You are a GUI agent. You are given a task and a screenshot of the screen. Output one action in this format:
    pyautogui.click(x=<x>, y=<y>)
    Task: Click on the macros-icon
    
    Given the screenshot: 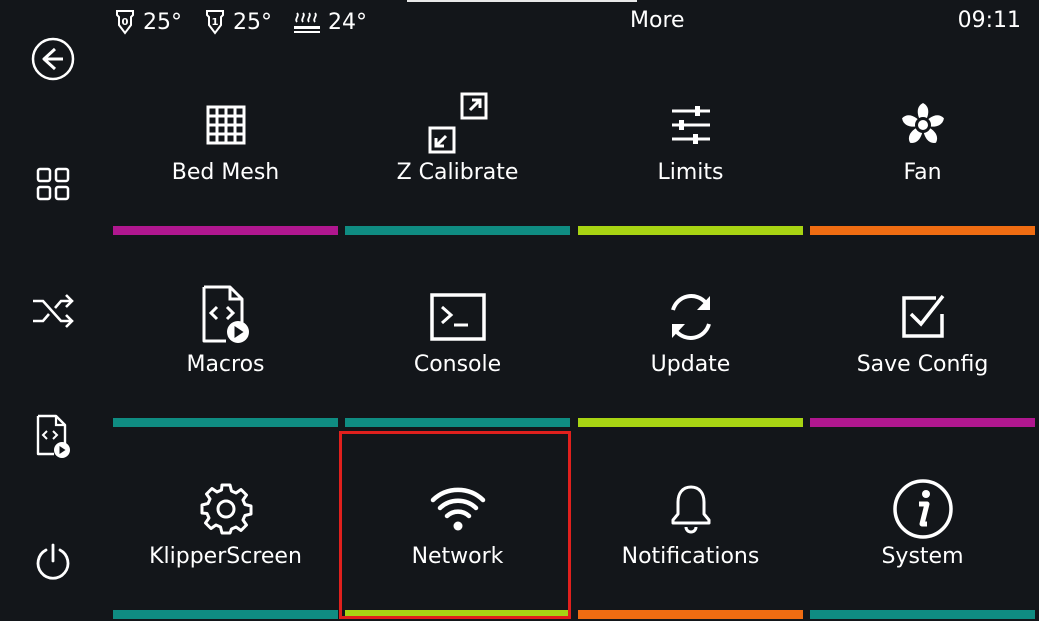 What is the action you would take?
    pyautogui.click(x=53, y=436)
    